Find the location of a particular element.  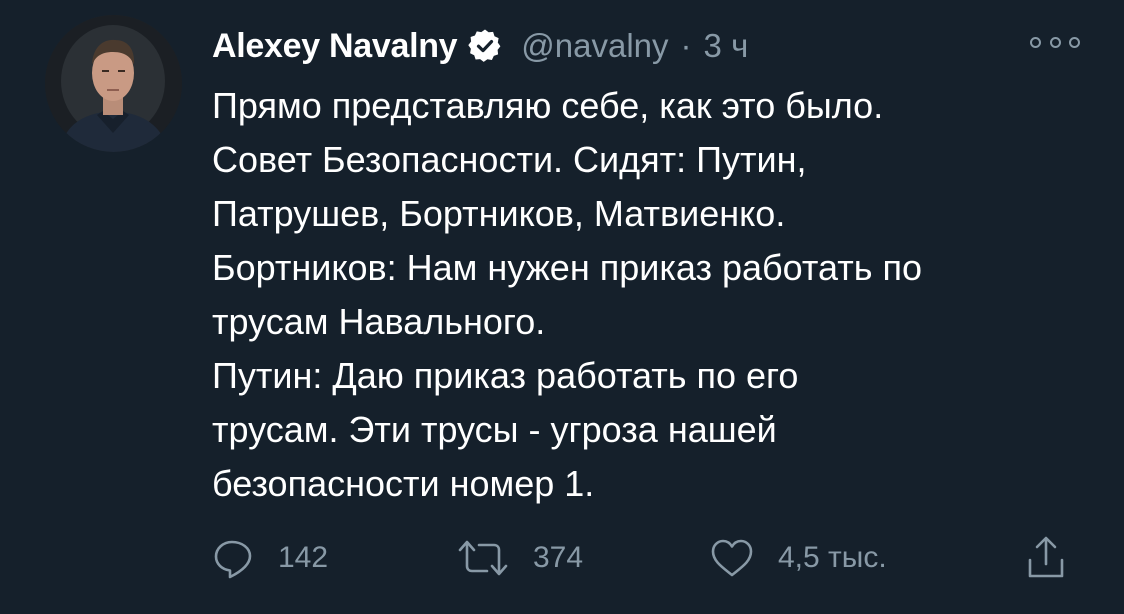

retweet-icon is located at coordinates (483, 558).